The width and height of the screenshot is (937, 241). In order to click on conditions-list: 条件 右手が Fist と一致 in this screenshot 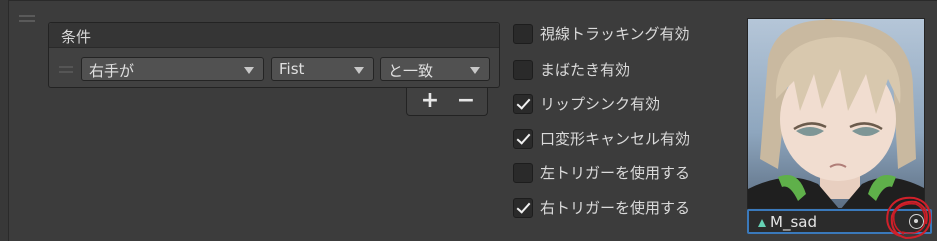, I will do `click(274, 55)`.